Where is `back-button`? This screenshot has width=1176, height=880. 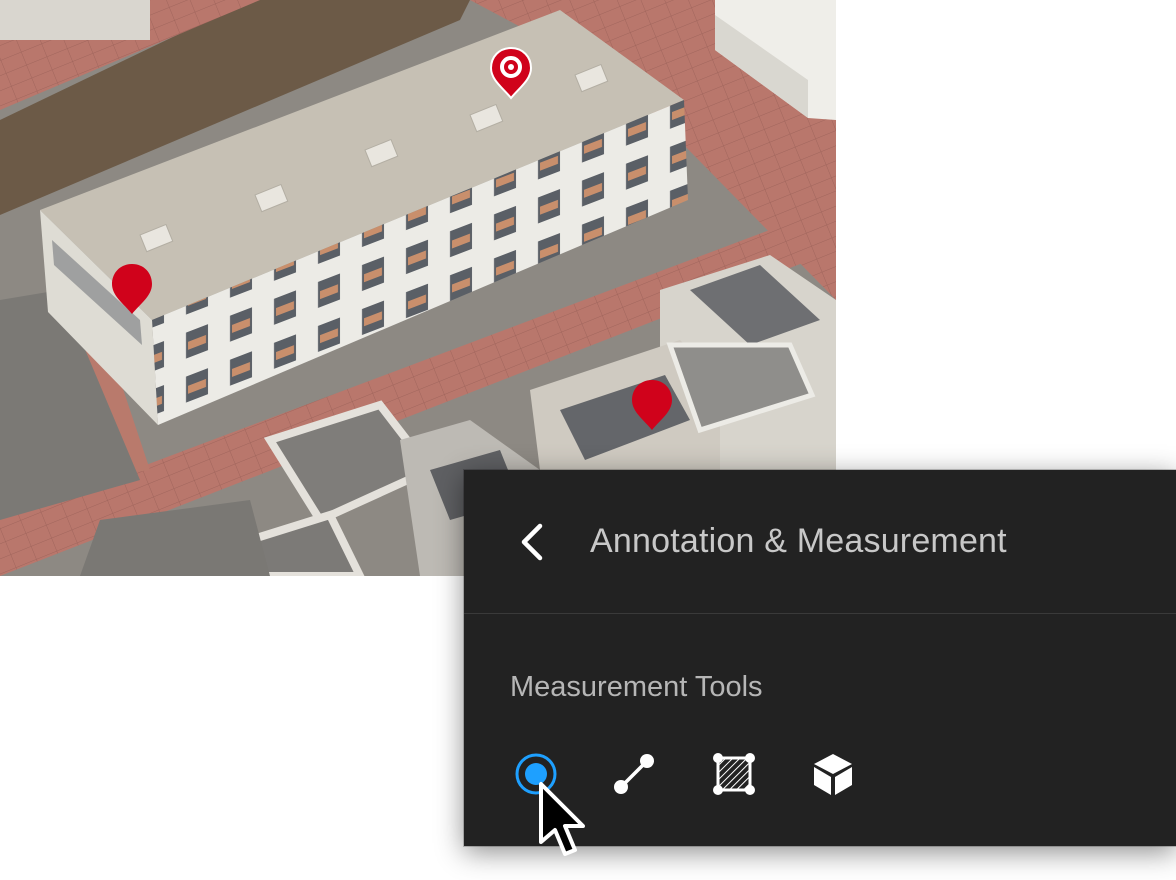
back-button is located at coordinates (532, 542).